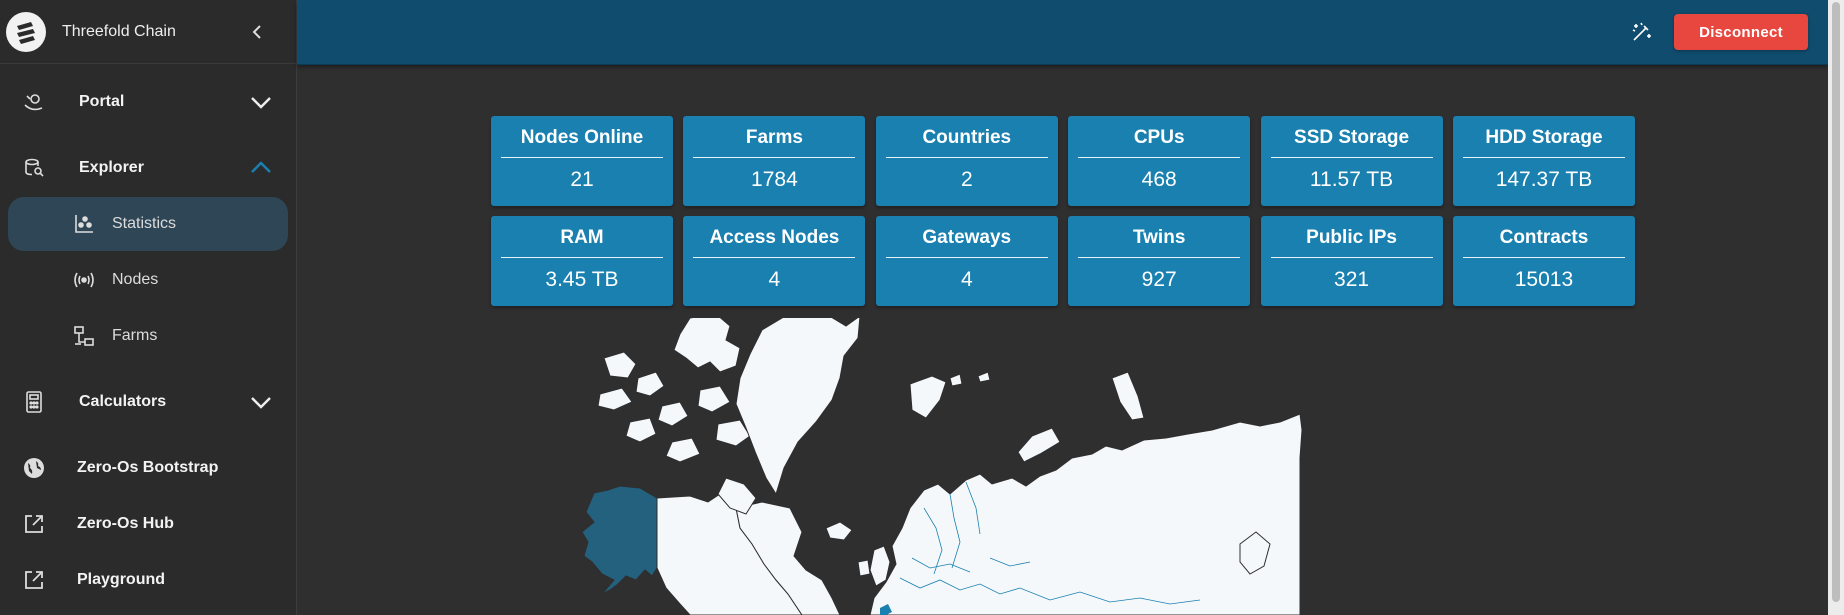 This screenshot has width=1844, height=615. I want to click on sidebar-item-portal: Portal, so click(148, 102).